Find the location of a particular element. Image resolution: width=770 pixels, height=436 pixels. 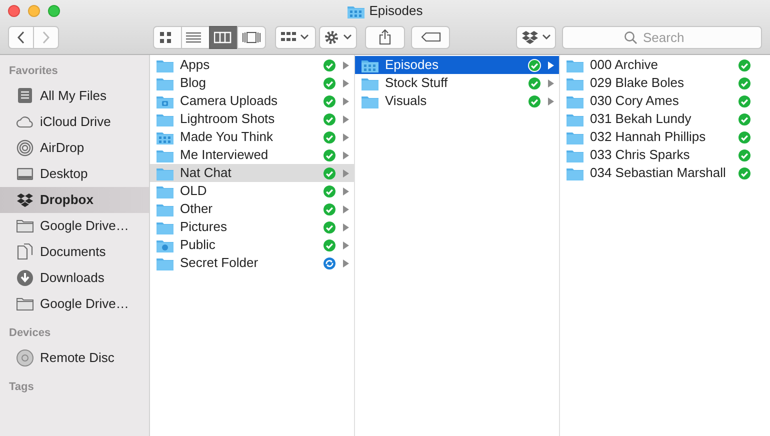

folder-row: Me Interviewed is located at coordinates (252, 155).